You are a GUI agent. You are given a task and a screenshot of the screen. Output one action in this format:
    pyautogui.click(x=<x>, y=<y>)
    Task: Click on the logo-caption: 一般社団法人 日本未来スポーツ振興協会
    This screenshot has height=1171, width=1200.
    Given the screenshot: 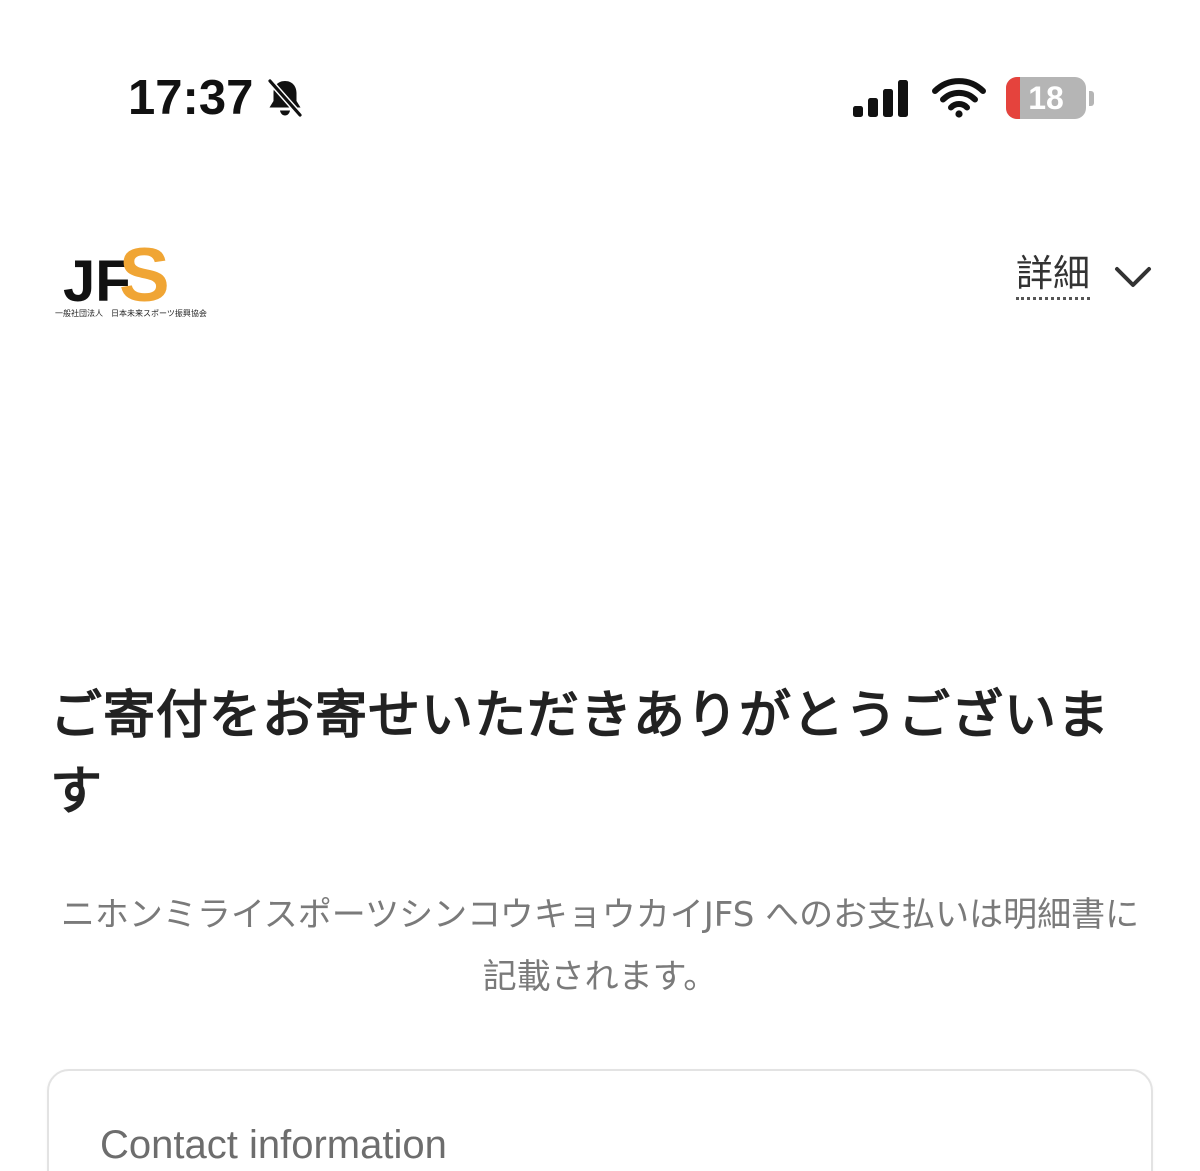 What is the action you would take?
    pyautogui.click(x=131, y=313)
    